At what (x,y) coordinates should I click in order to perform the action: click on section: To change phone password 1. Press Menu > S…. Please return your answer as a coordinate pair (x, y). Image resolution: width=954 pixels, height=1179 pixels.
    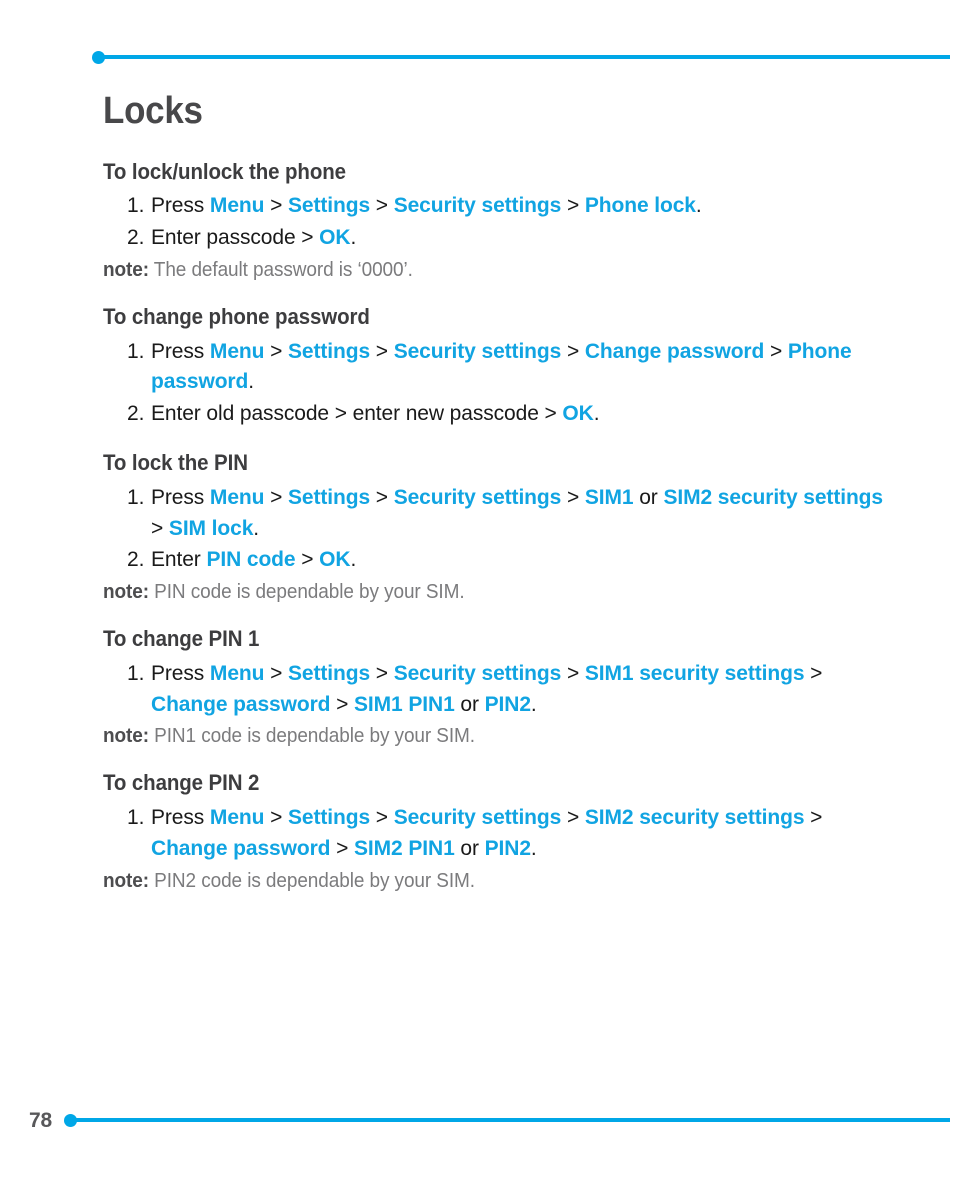
    Looking at the image, I should click on (498, 366).